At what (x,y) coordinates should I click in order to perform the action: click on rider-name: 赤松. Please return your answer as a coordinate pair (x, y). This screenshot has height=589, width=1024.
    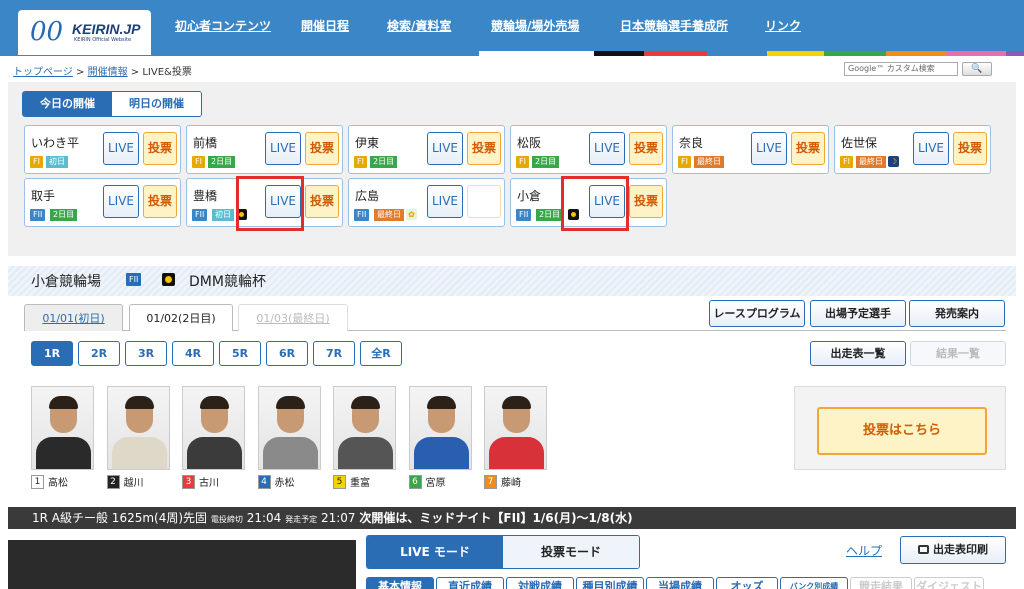
    Looking at the image, I should click on (284, 483).